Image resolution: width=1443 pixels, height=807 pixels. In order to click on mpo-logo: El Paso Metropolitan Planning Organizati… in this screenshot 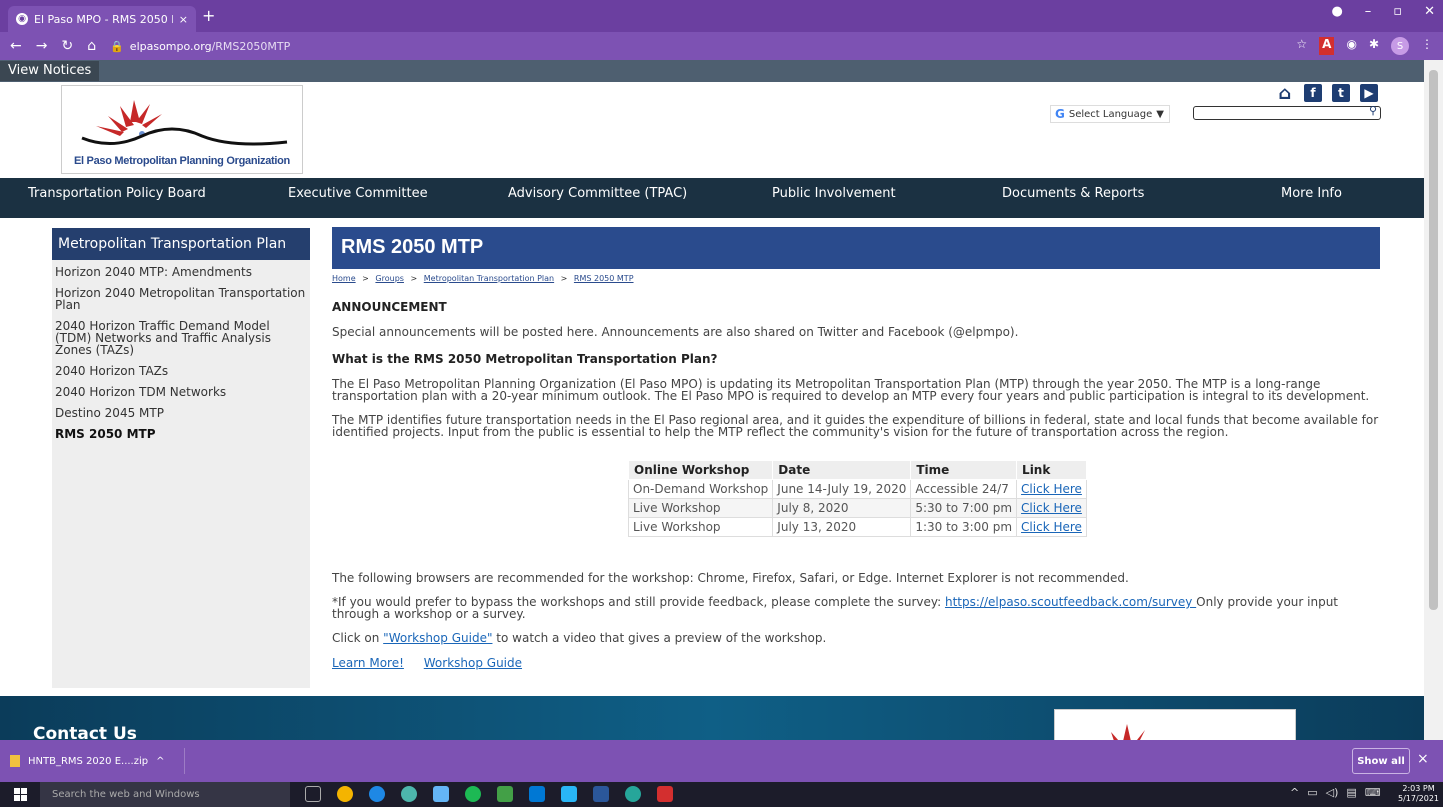, I will do `click(182, 129)`.